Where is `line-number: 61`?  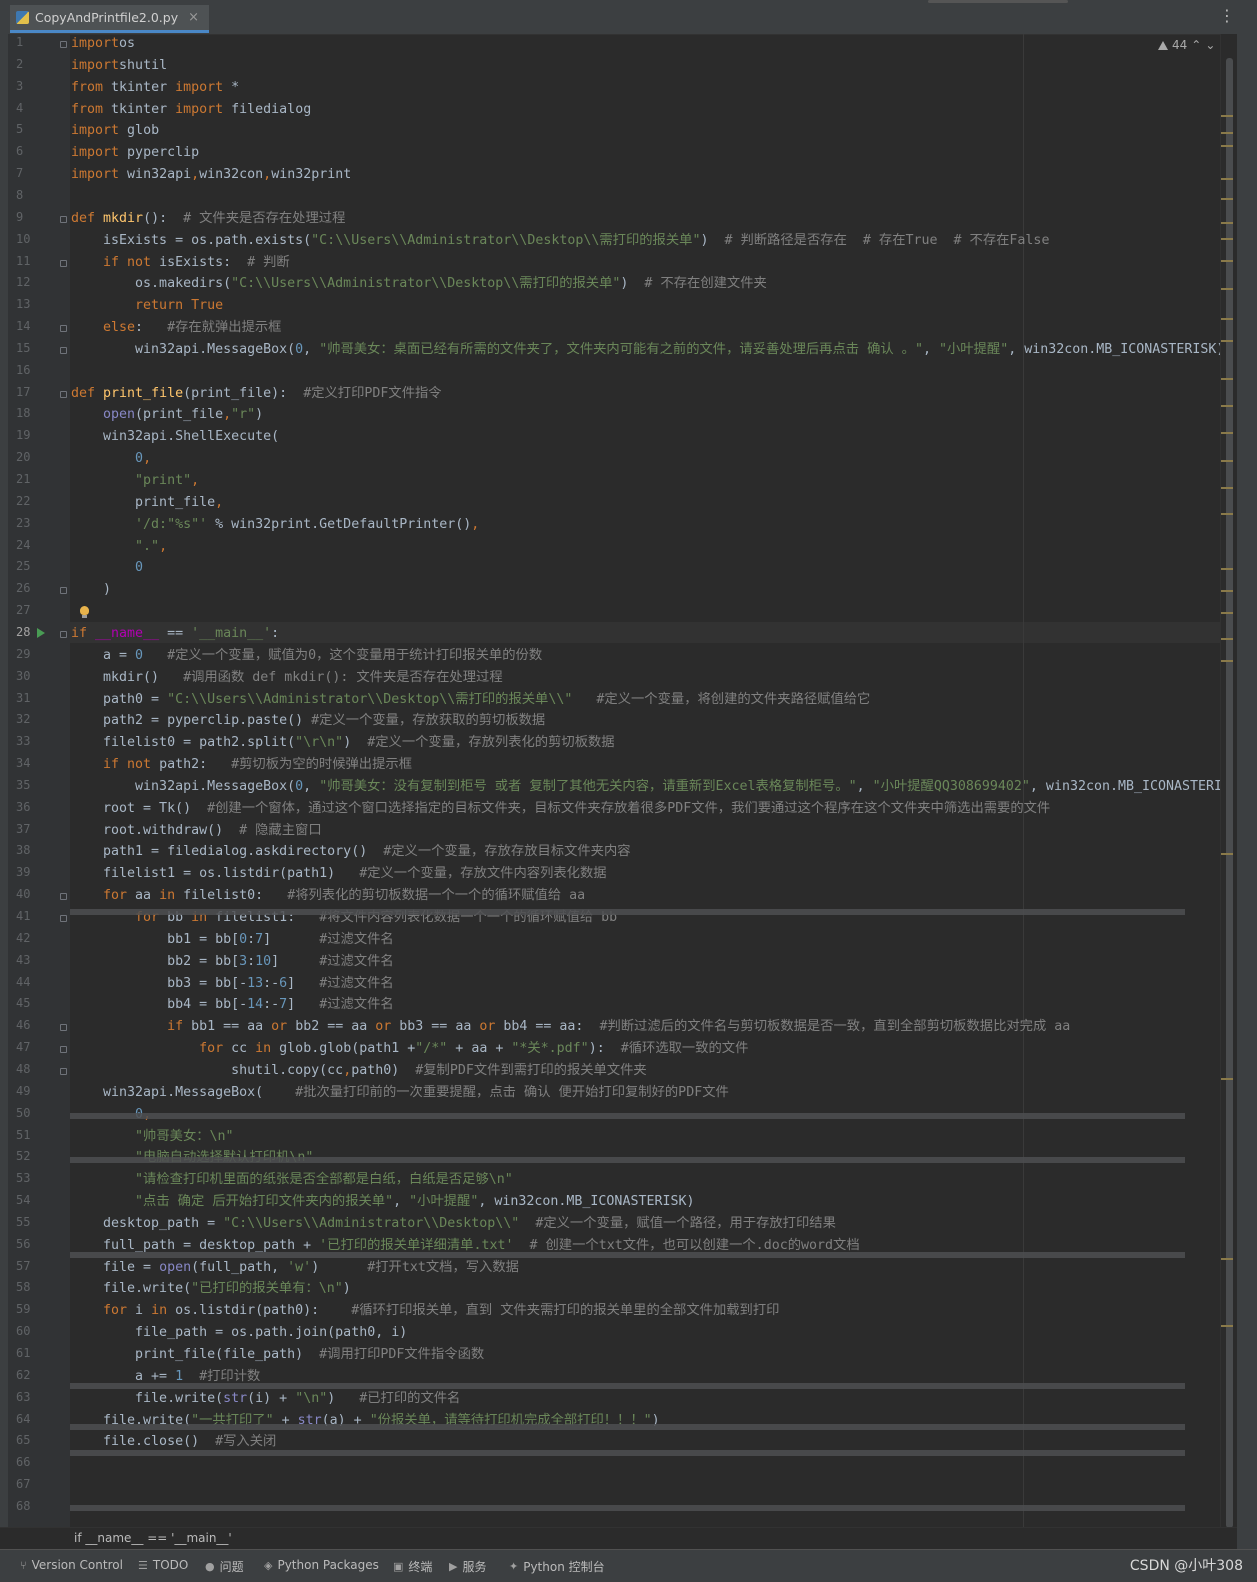
line-number: 61 is located at coordinates (23, 1353).